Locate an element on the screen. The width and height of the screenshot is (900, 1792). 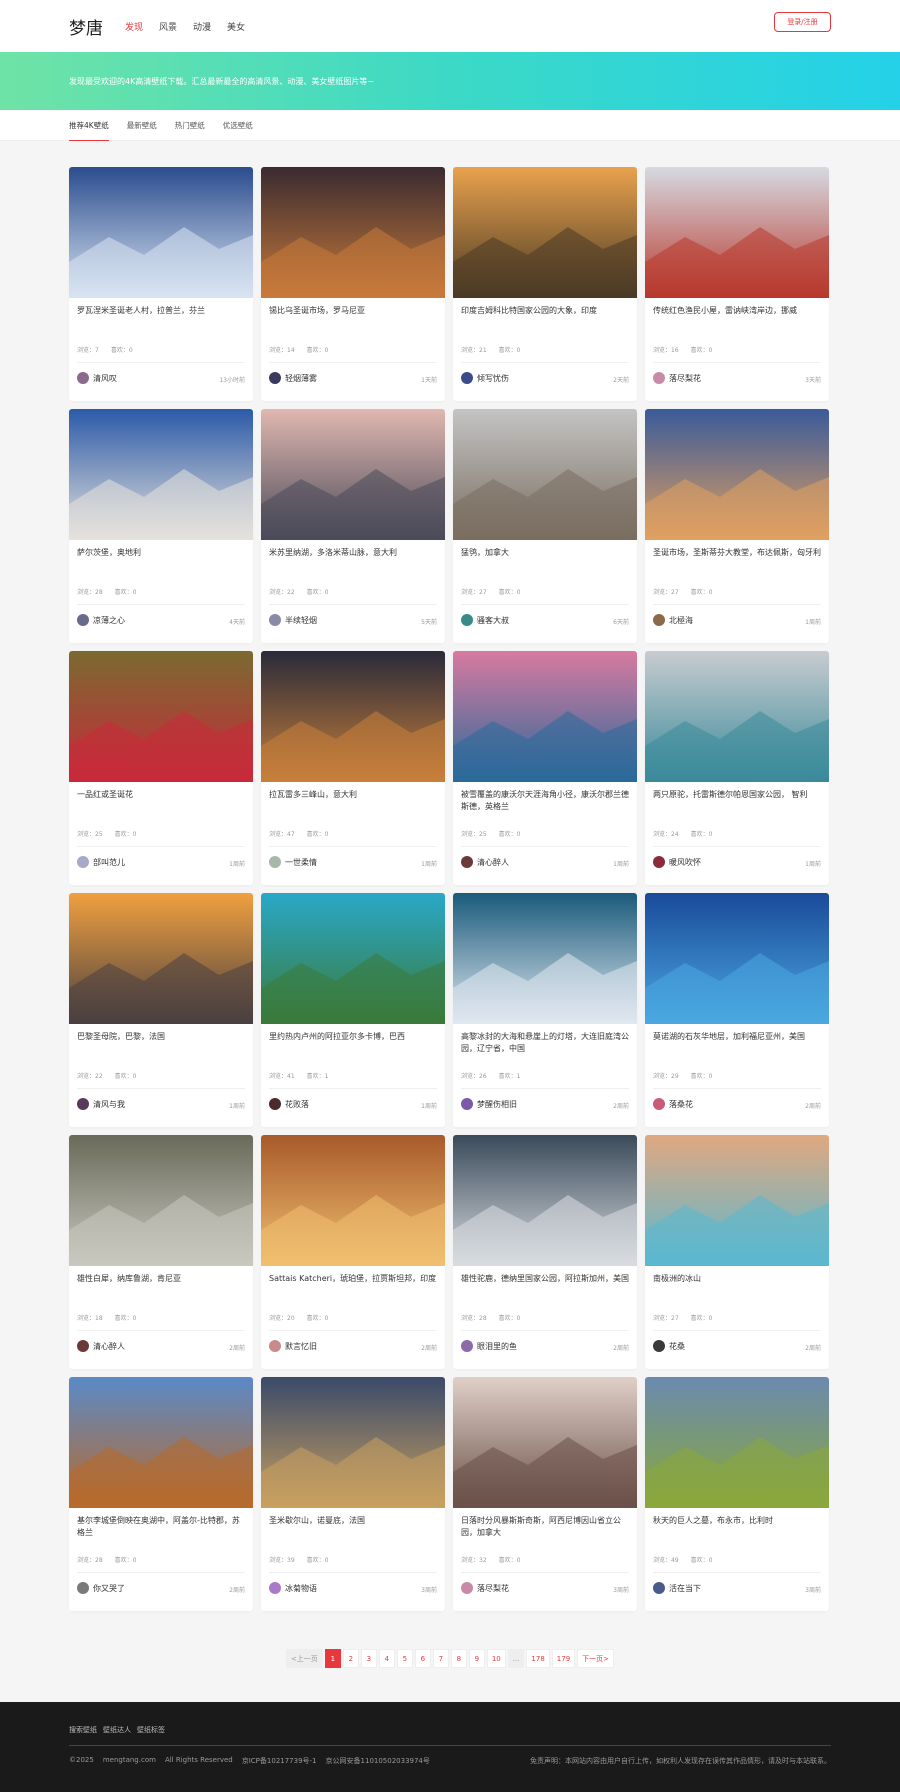
author-name: 一世柔情 is located at coordinates (301, 862).